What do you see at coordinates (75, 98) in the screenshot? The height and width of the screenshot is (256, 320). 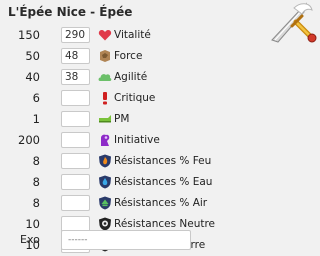 I see `stat-input-critique` at bounding box center [75, 98].